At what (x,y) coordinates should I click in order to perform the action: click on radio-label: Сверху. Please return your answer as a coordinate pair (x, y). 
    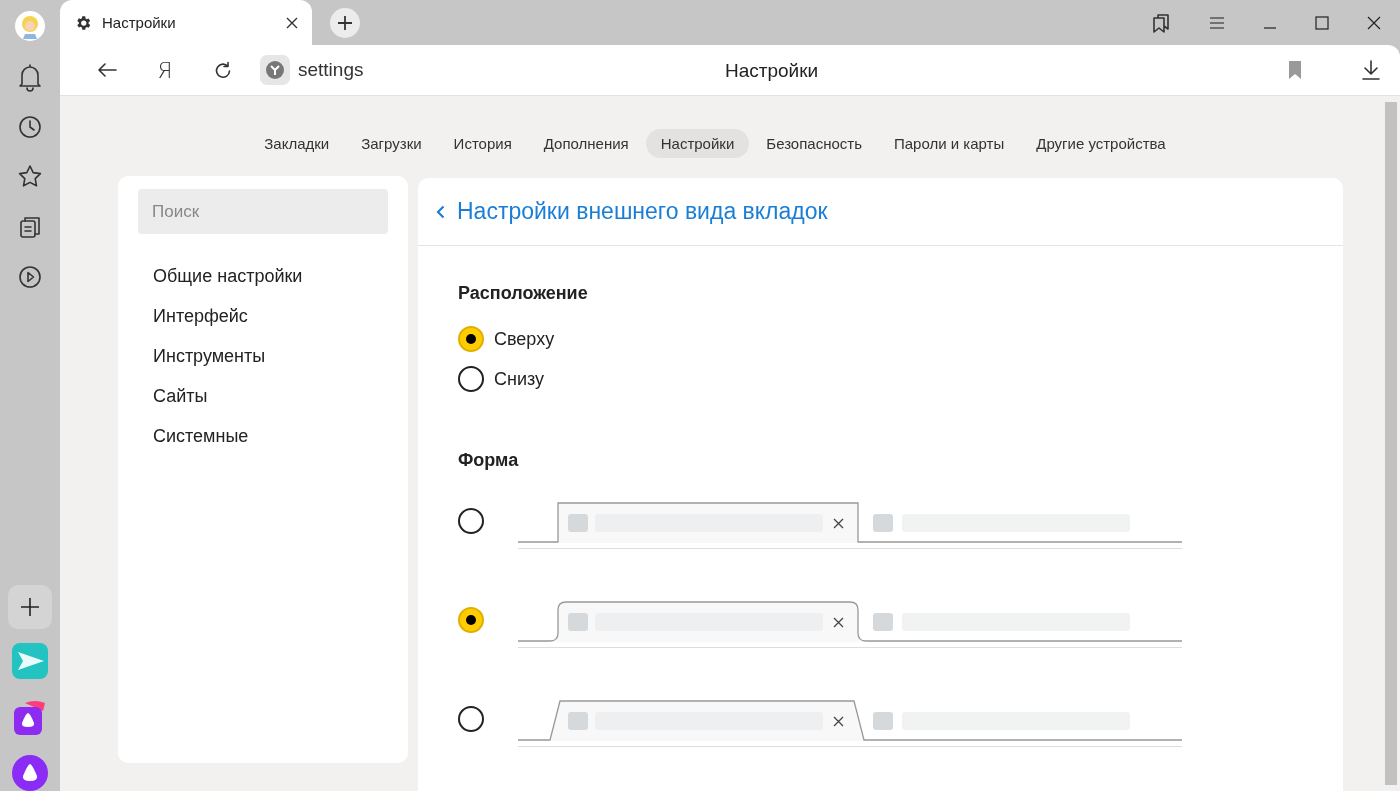
    Looking at the image, I should click on (524, 339).